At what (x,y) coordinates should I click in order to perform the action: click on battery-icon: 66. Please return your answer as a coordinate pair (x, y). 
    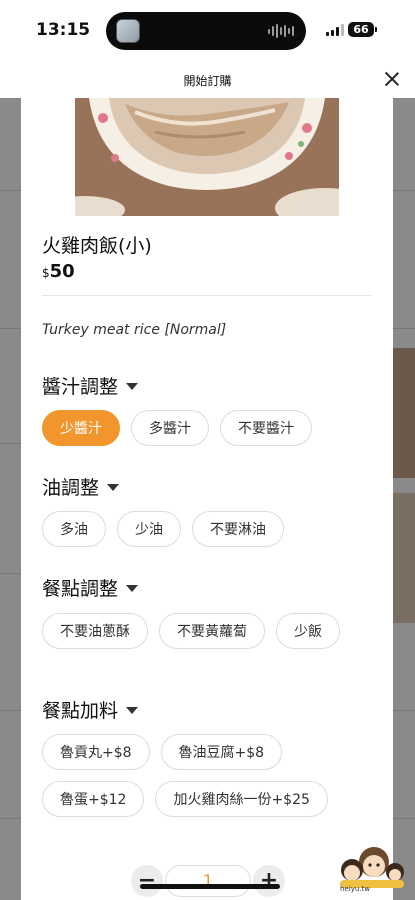
    Looking at the image, I should click on (361, 29).